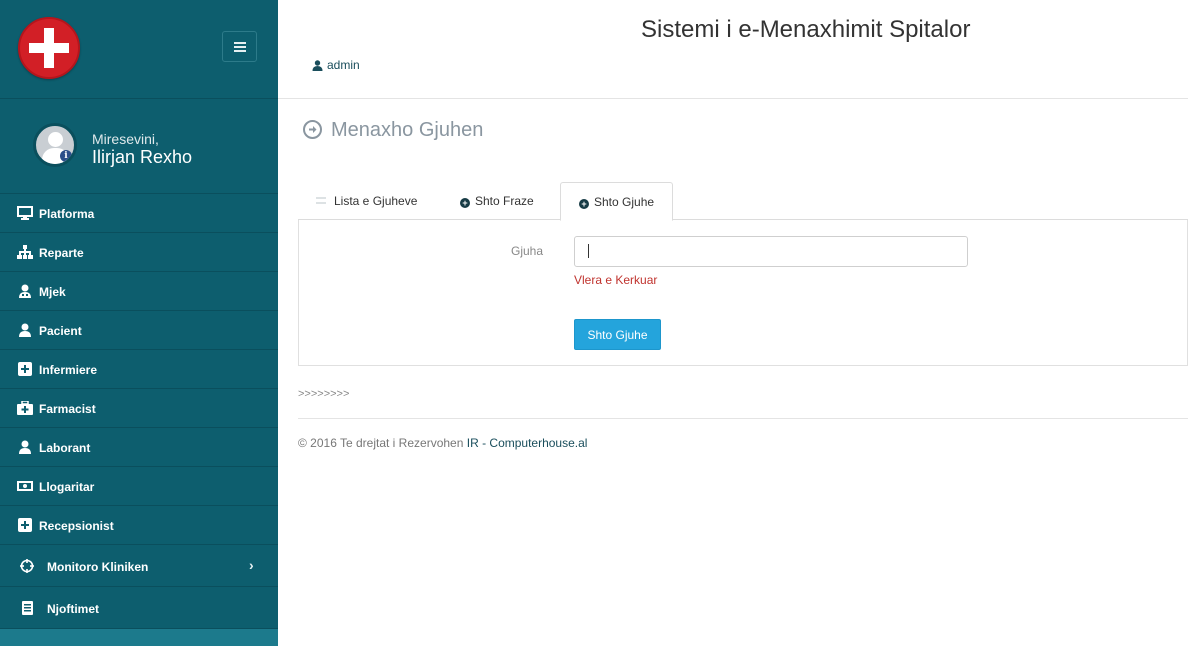 The width and height of the screenshot is (1188, 646). What do you see at coordinates (139, 486) in the screenshot?
I see `sidebar-item-llogaritar: Llogaritar` at bounding box center [139, 486].